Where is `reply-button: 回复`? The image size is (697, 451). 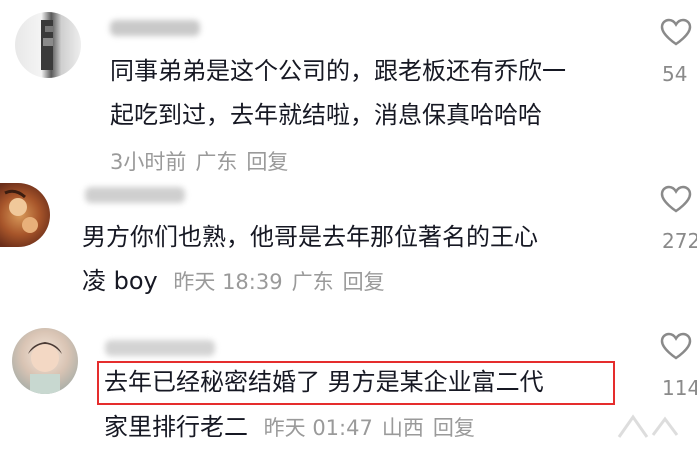
reply-button: 回复 is located at coordinates (454, 428).